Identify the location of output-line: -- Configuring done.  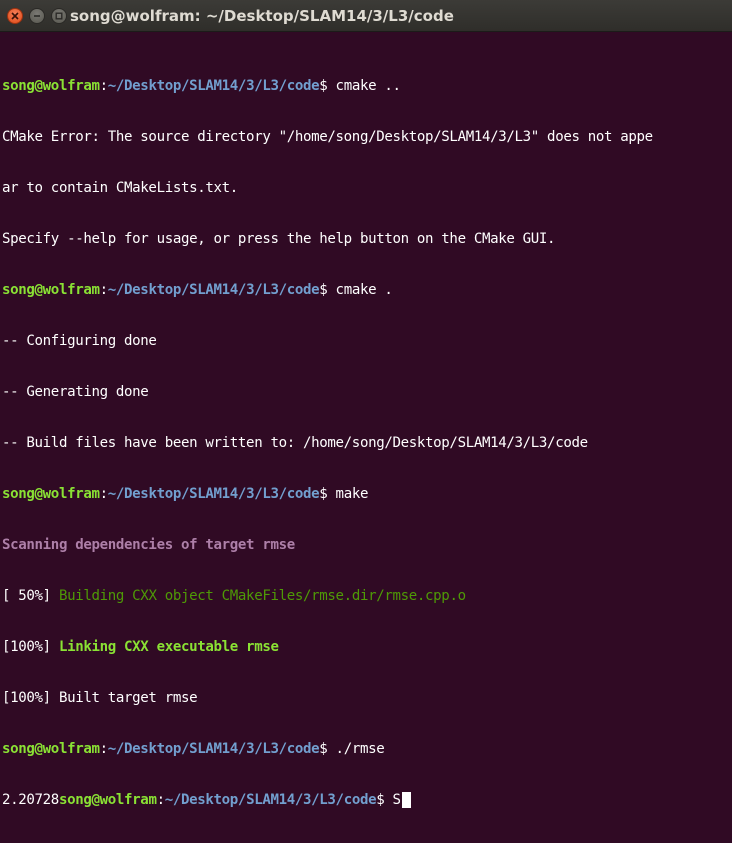
(79, 341).